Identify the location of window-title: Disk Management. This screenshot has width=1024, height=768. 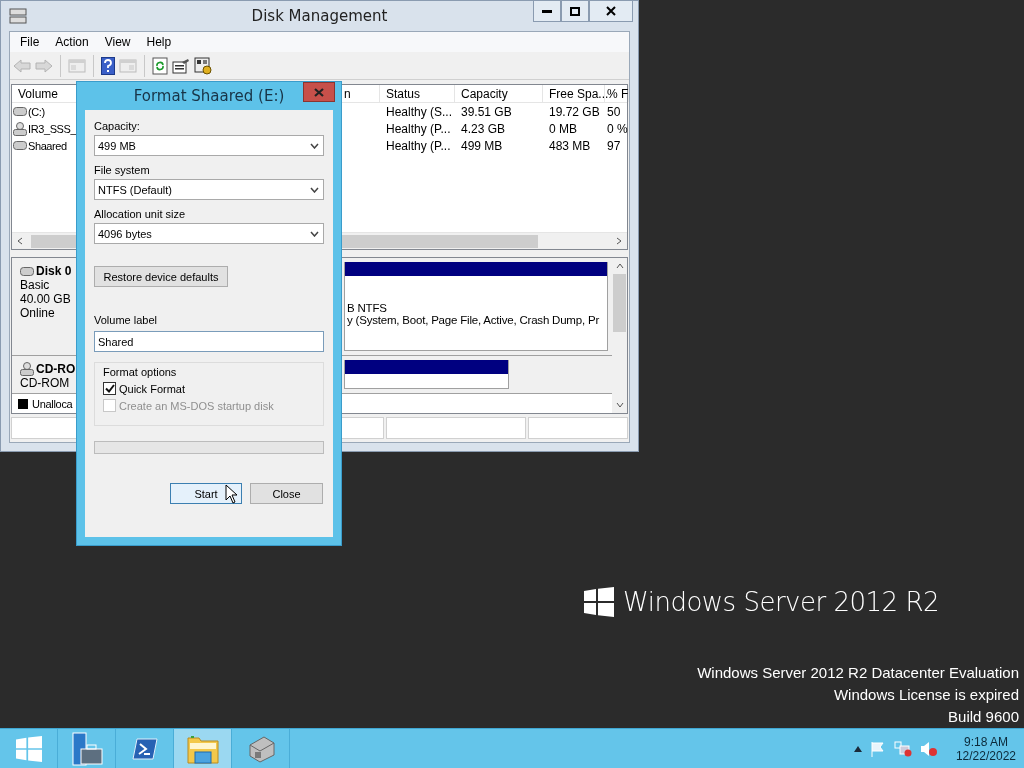
(319, 16).